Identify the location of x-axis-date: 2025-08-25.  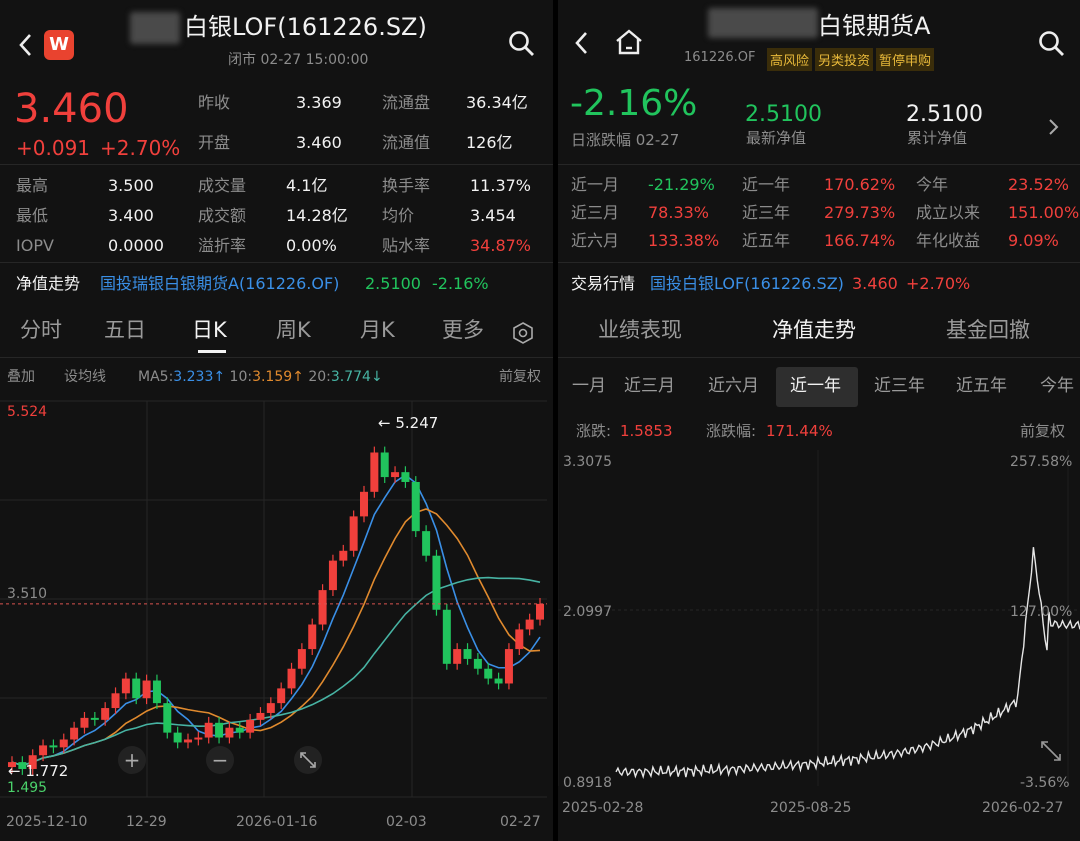
(811, 808).